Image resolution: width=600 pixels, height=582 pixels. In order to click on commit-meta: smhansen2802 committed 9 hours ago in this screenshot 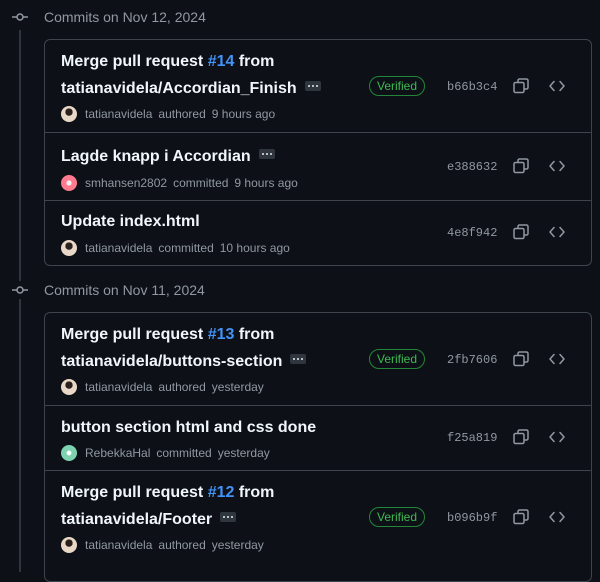, I will do `click(179, 183)`.